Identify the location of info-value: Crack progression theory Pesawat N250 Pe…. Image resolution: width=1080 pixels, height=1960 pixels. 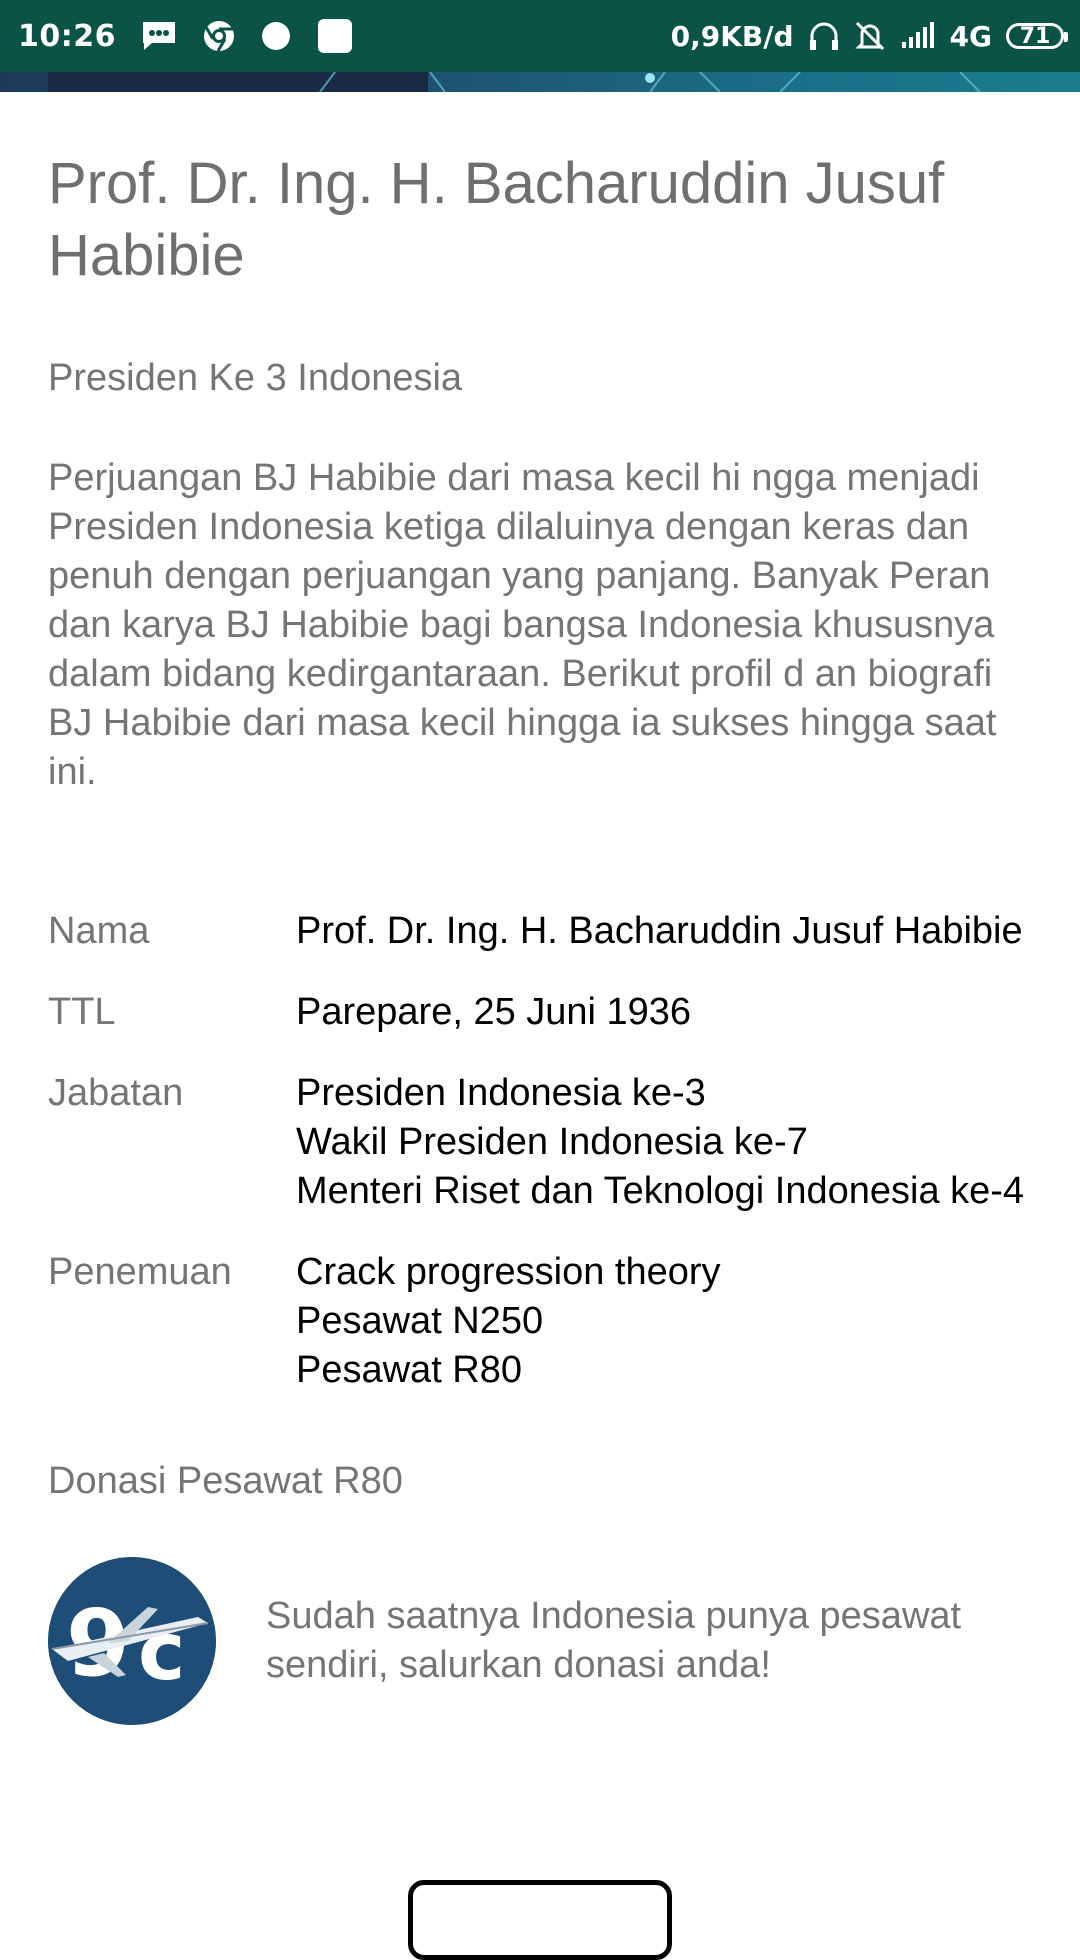
(508, 1321).